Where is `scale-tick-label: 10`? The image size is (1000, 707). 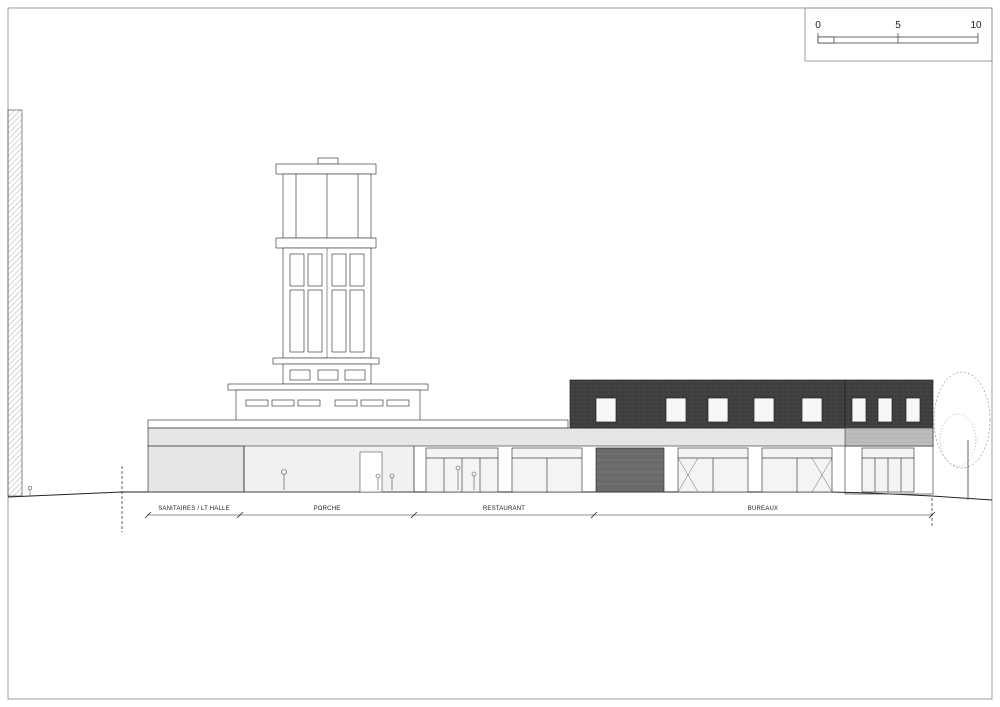
scale-tick-label: 10 is located at coordinates (976, 25).